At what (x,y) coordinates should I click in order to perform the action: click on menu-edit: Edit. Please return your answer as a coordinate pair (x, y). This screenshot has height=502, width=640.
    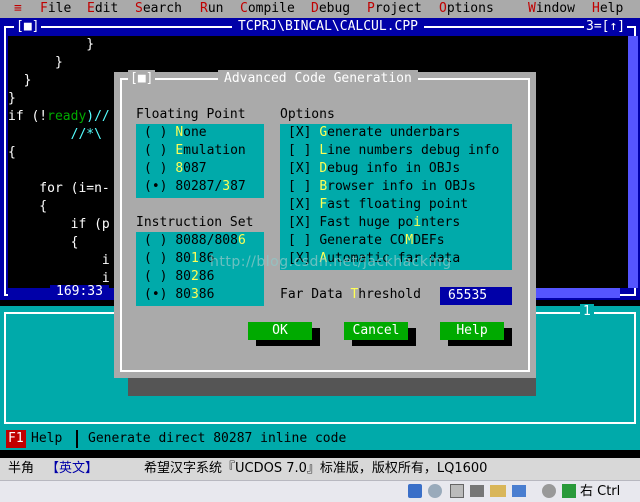
    Looking at the image, I should click on (102, 9).